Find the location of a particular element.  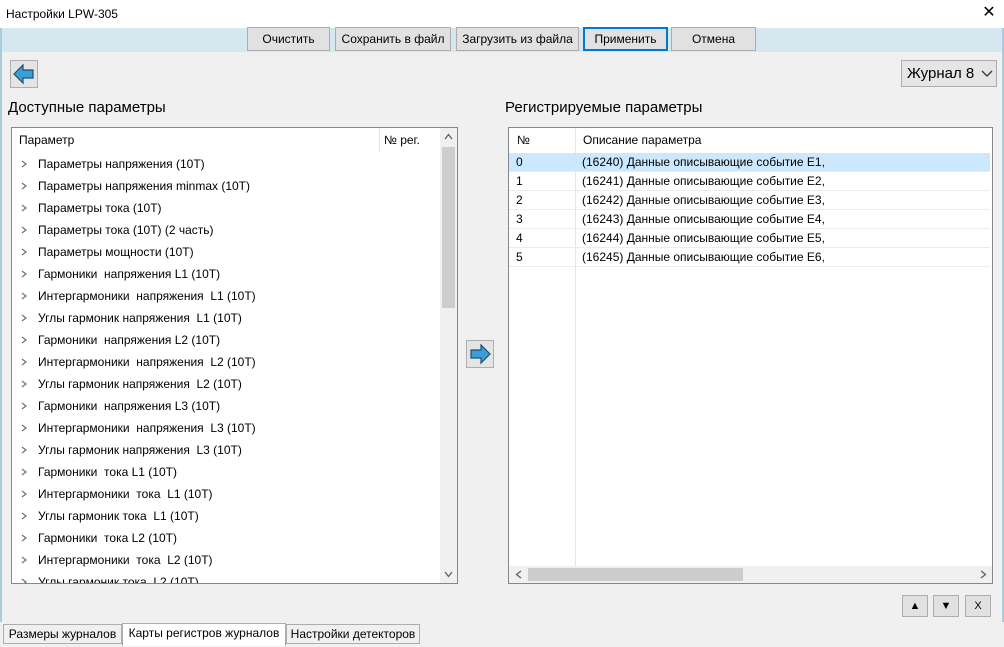

remove-button: X is located at coordinates (978, 606).